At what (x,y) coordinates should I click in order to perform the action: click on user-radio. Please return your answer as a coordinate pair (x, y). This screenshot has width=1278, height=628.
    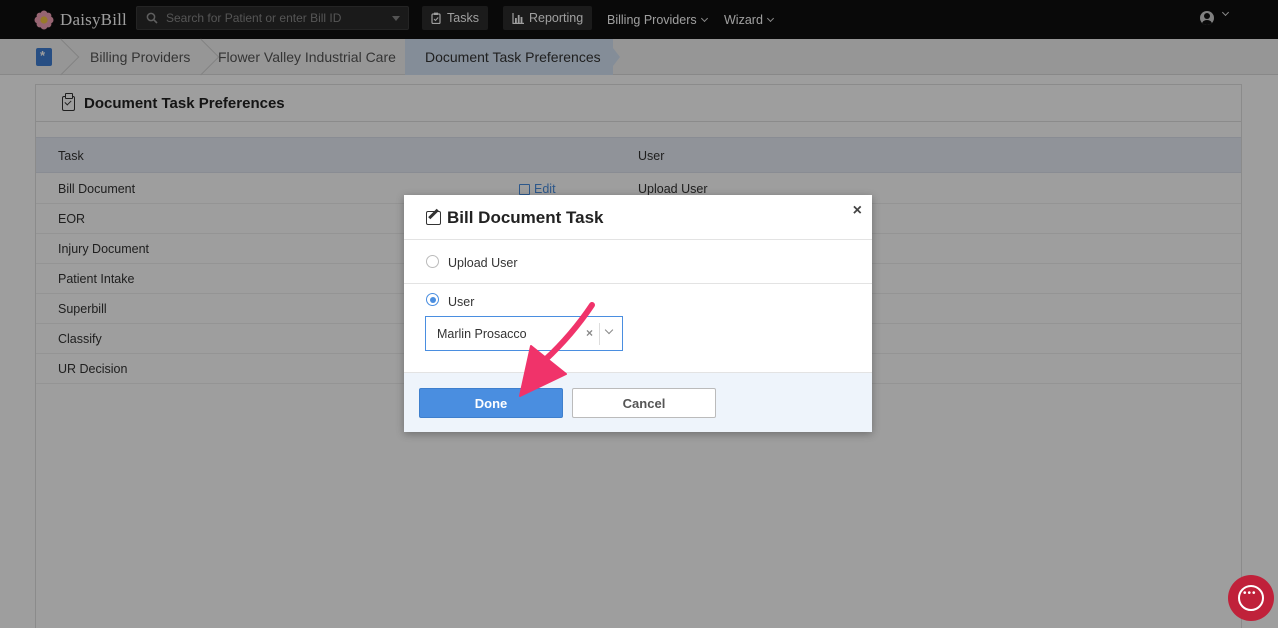
    Looking at the image, I should click on (432, 299).